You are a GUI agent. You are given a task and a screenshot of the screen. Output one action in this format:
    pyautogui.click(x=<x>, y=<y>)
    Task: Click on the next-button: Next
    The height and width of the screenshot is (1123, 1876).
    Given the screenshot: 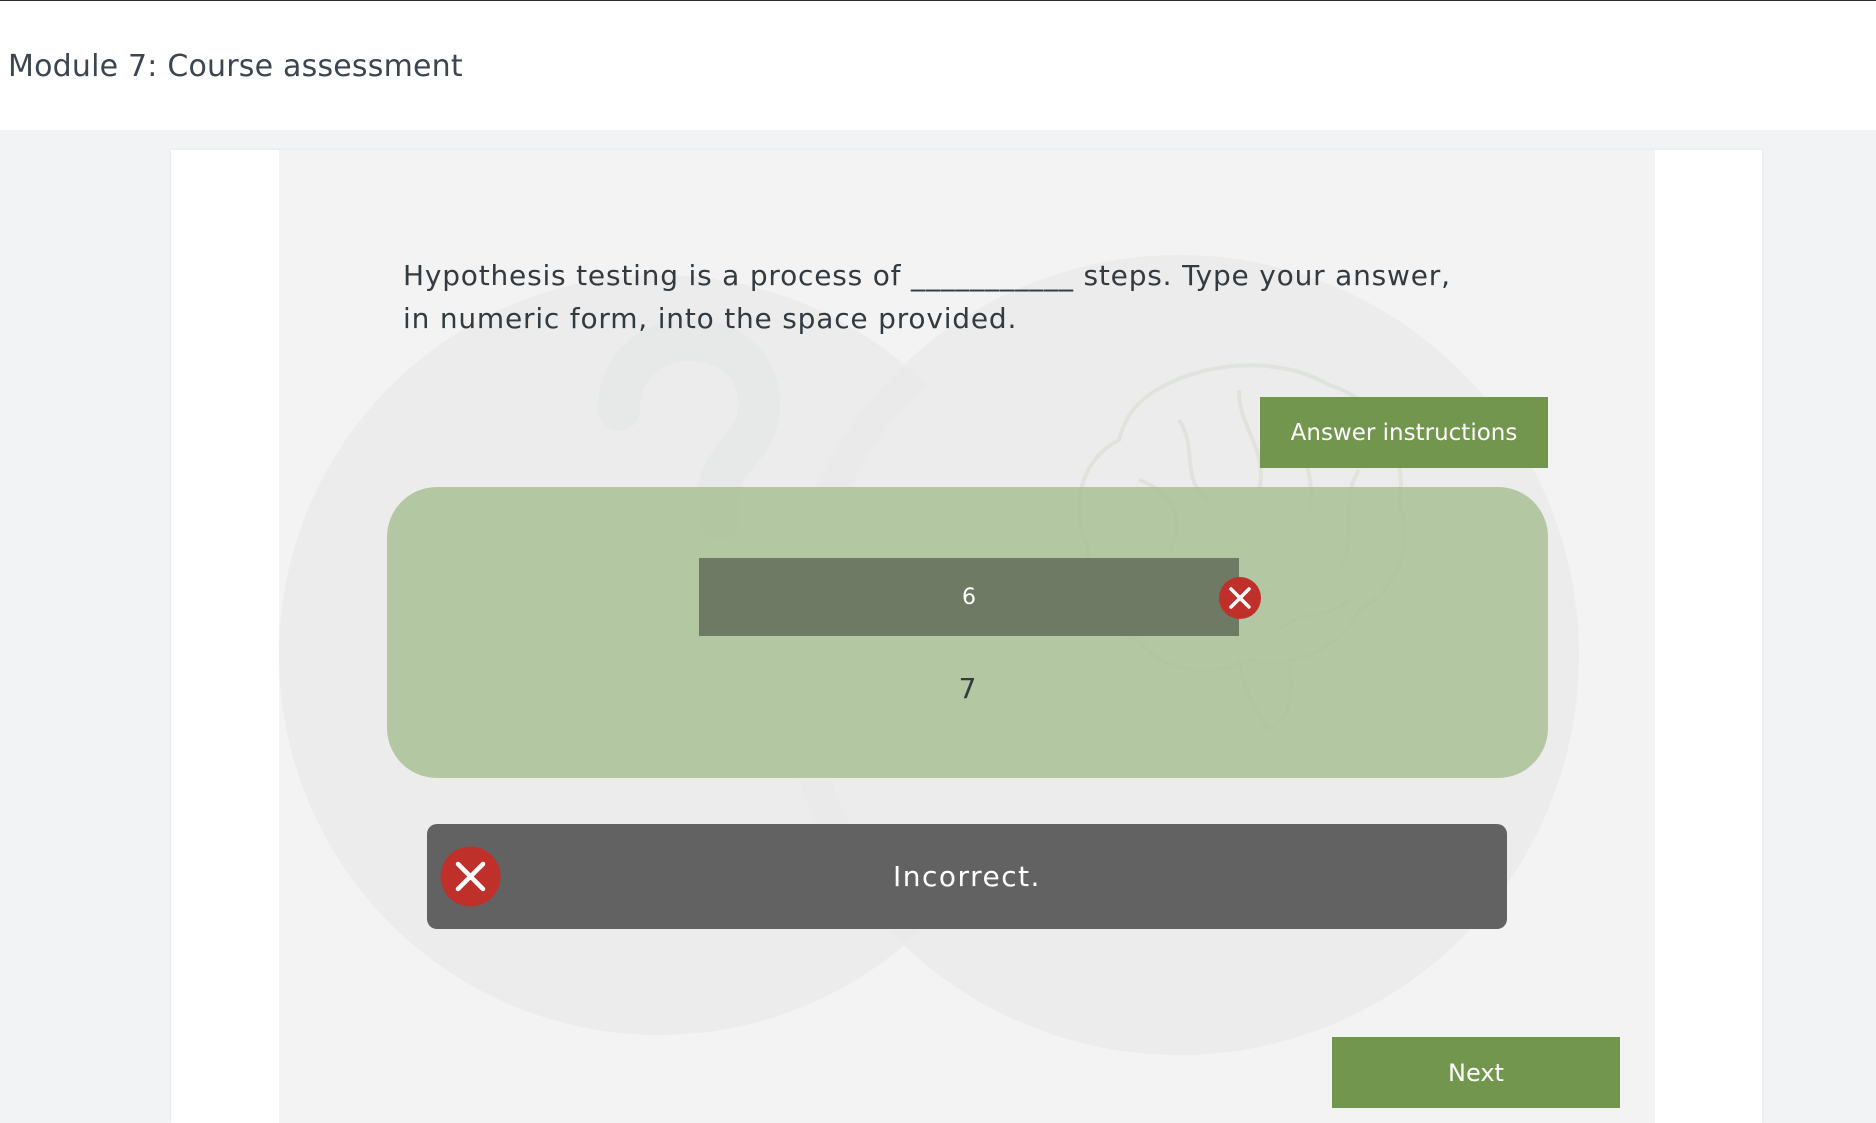 What is the action you would take?
    pyautogui.click(x=1476, y=1072)
    